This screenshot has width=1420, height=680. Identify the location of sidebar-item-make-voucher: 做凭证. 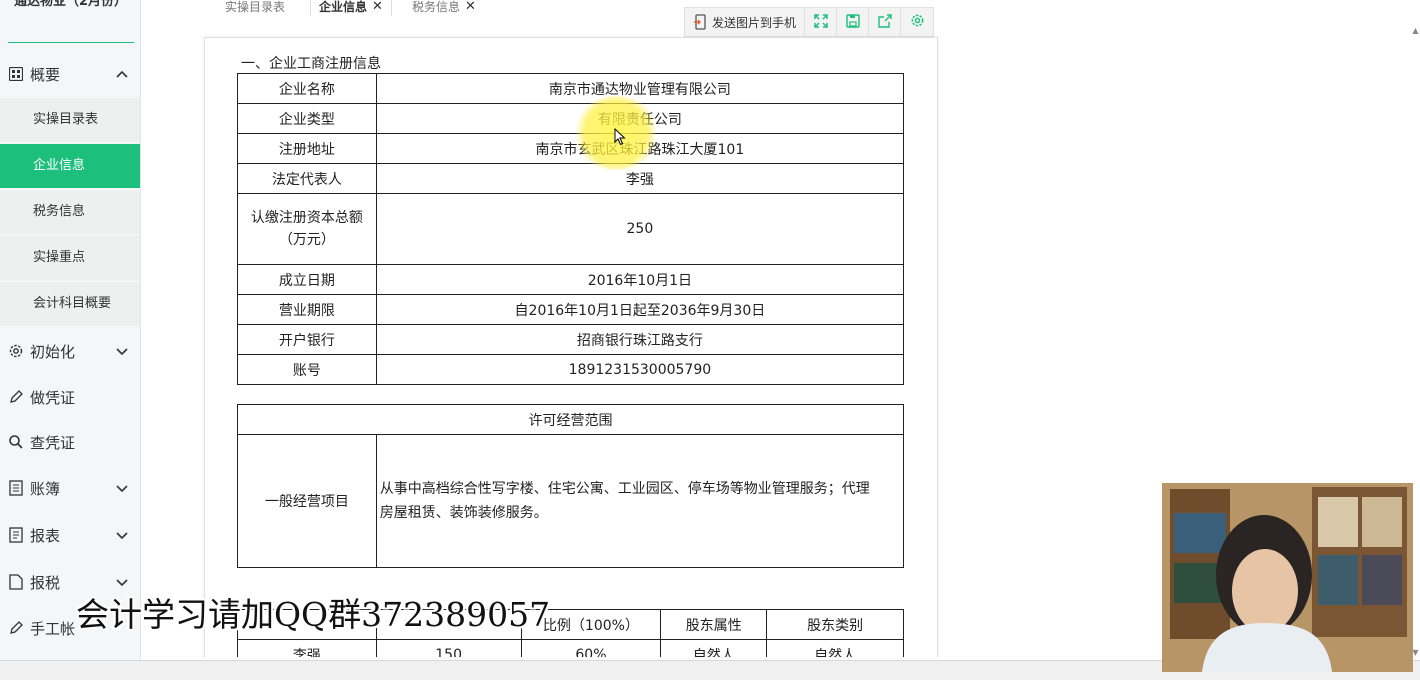
(70, 397).